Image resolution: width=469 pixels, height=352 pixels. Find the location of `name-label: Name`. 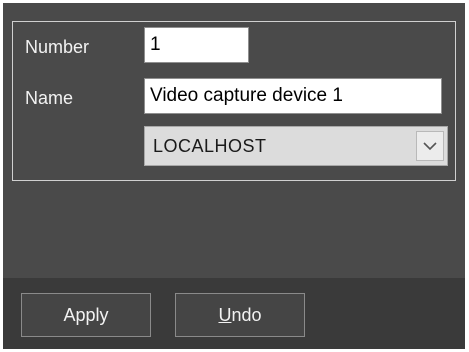

name-label: Name is located at coordinates (49, 98).